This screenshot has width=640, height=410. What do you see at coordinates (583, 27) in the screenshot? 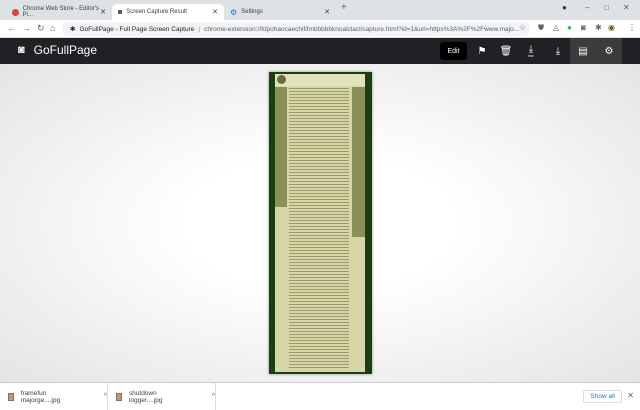
I see `camera-extension-icon: ◙` at bounding box center [583, 27].